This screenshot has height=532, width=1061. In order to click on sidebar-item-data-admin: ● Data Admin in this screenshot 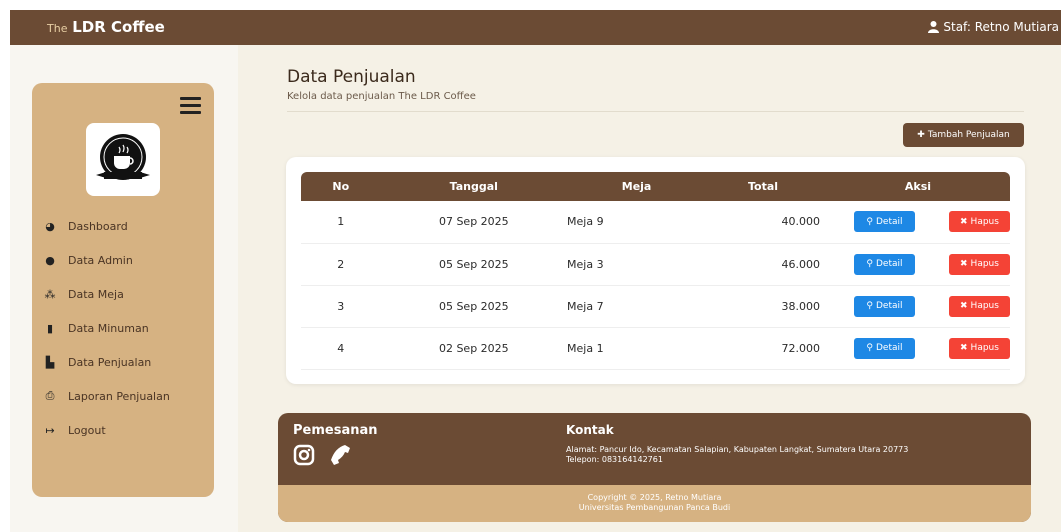, I will do `click(123, 260)`.